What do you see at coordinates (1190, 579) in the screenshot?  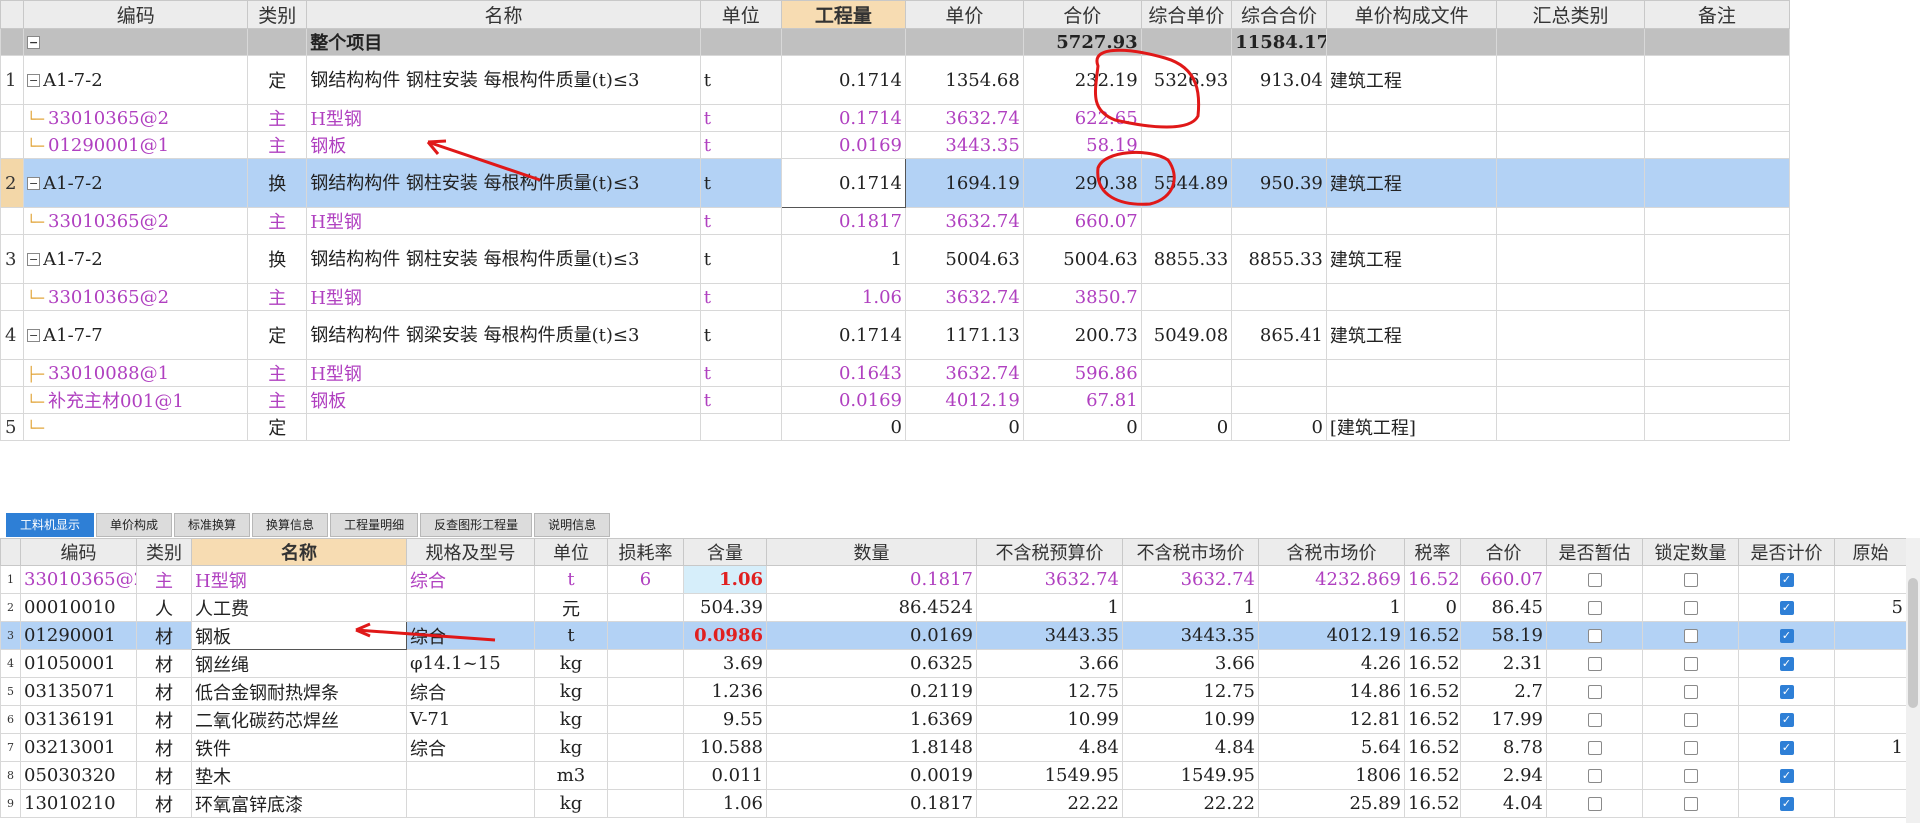 I see `resource-market-price: 3632.74` at bounding box center [1190, 579].